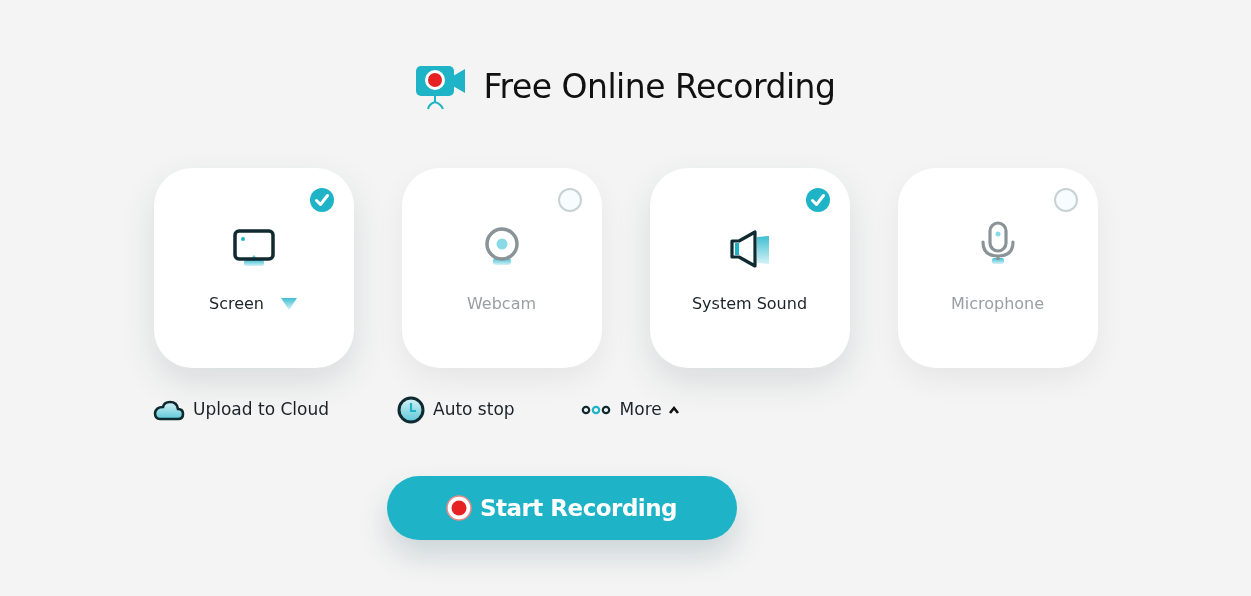 The height and width of the screenshot is (596, 1251). I want to click on speaker-icon, so click(749, 249).